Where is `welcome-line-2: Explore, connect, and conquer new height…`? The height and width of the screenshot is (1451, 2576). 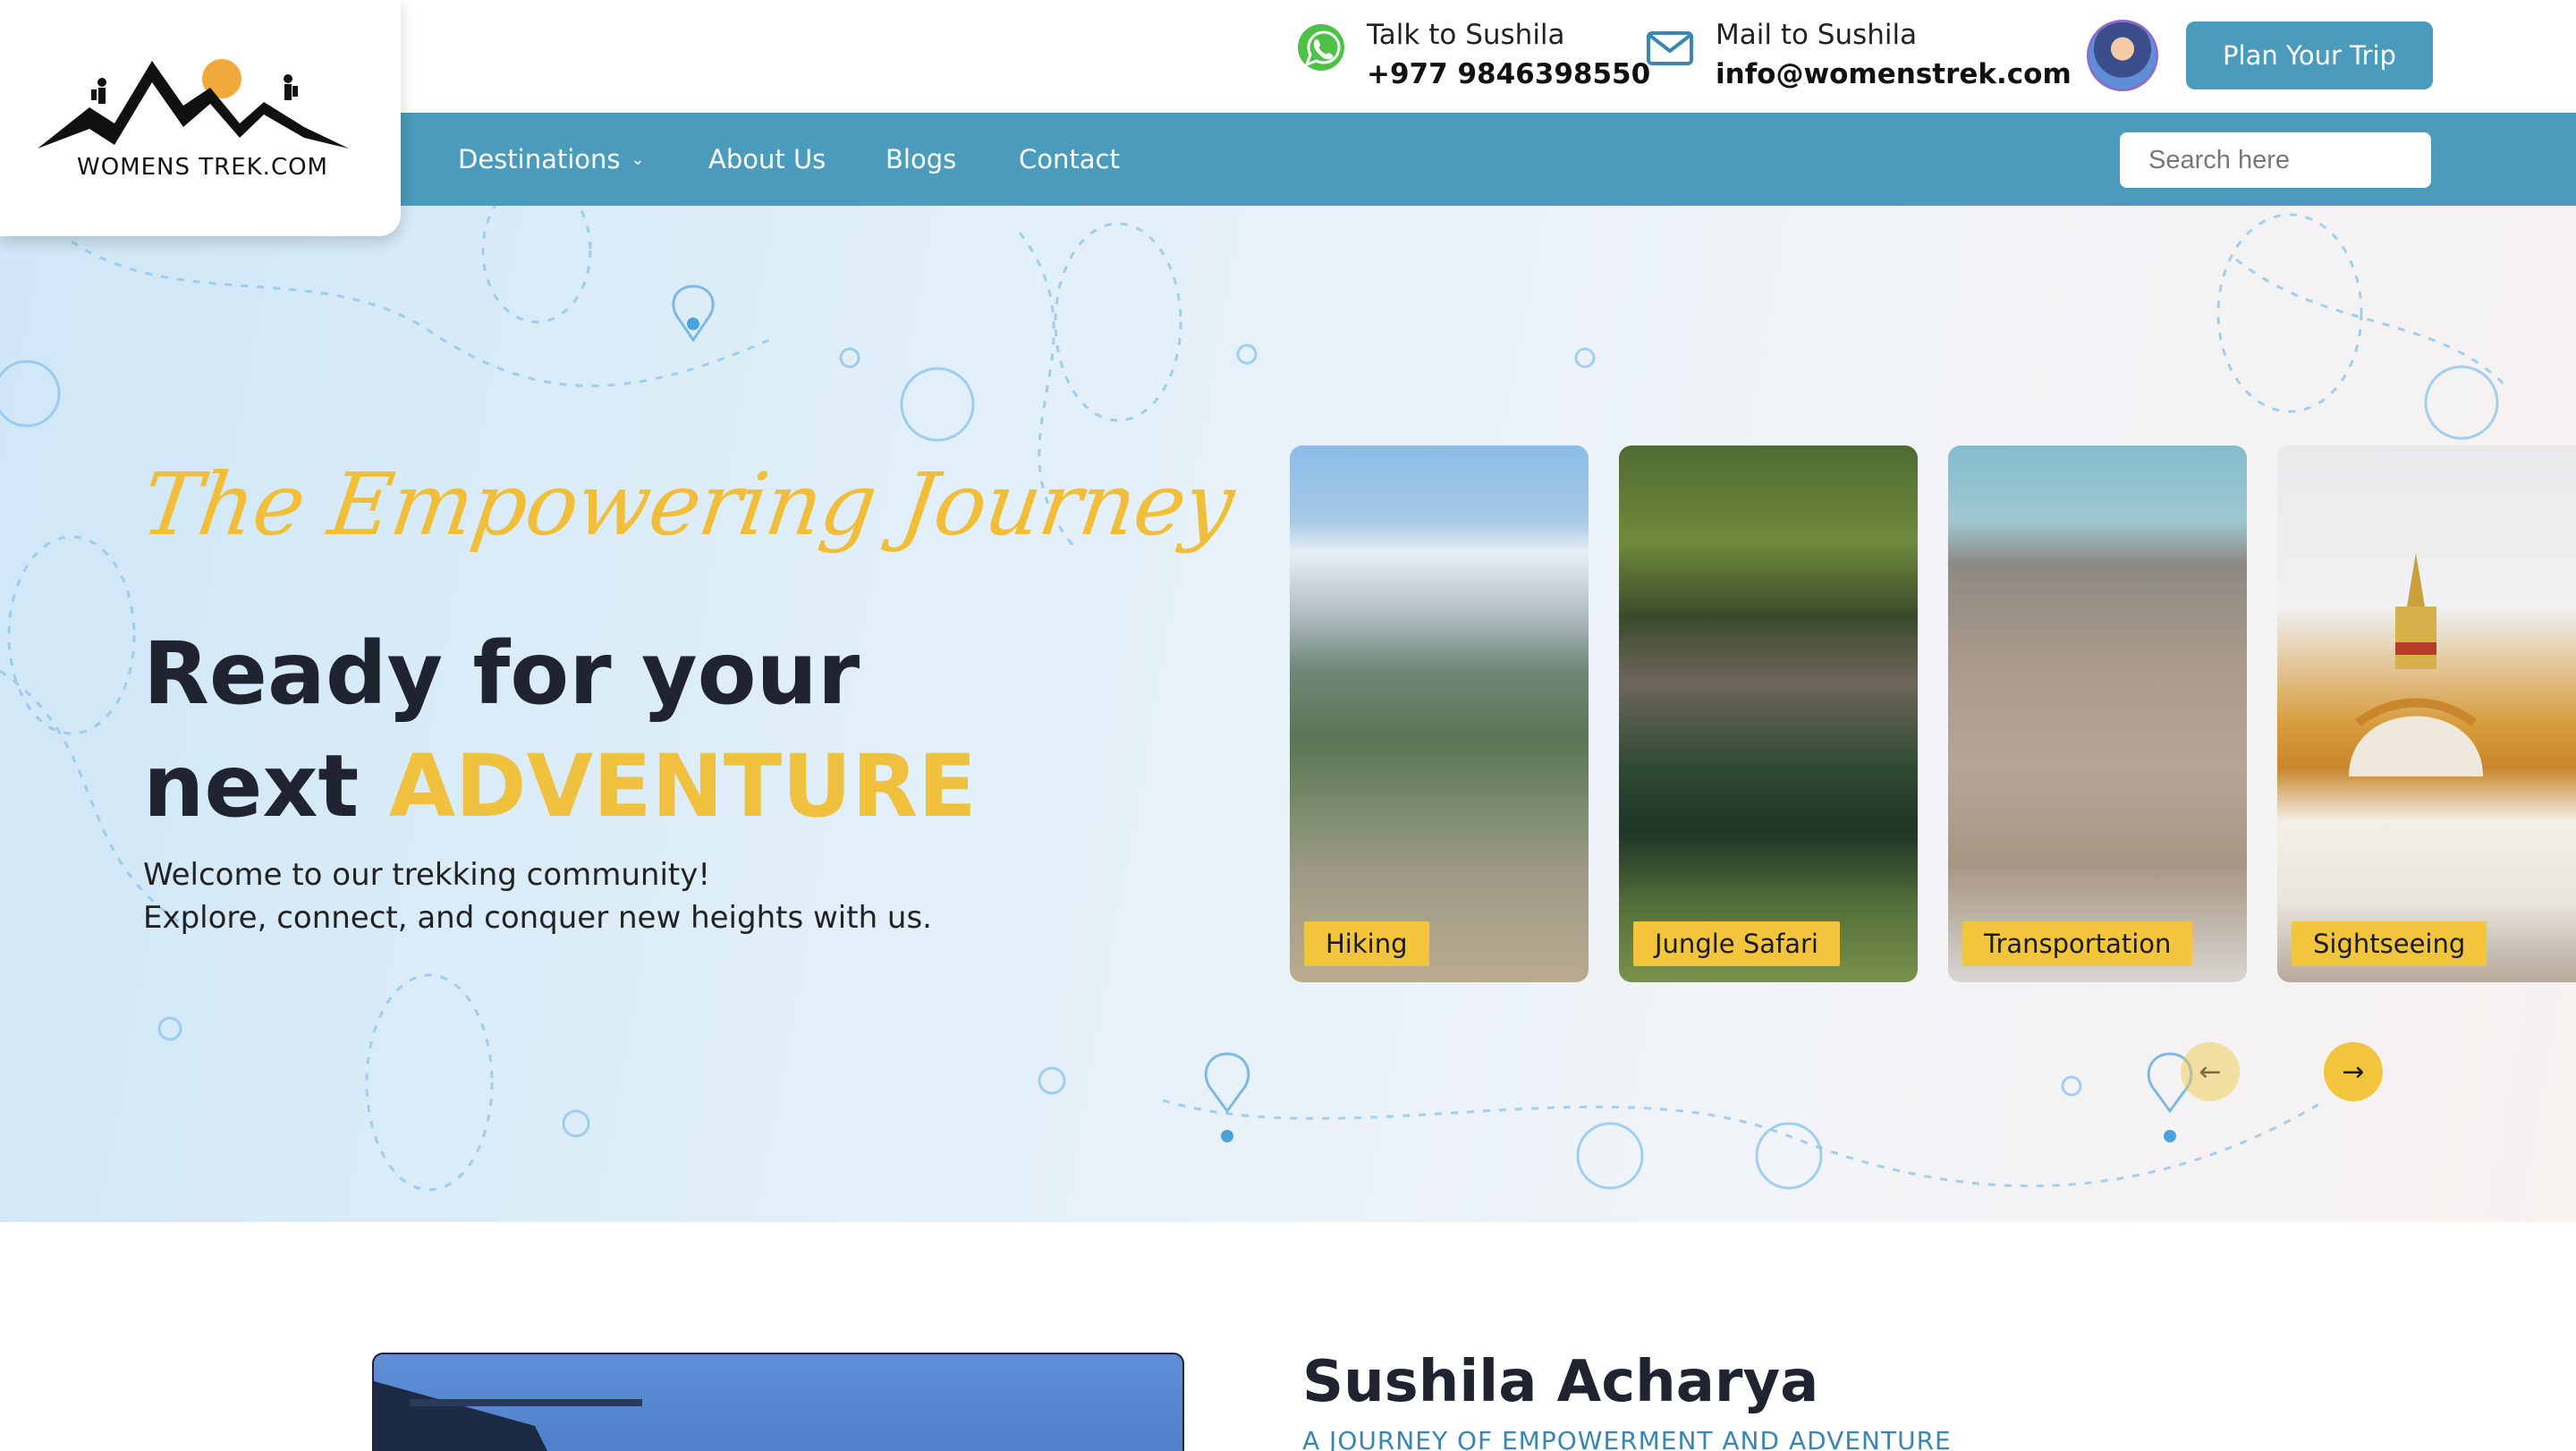 welcome-line-2: Explore, connect, and conquer new height… is located at coordinates (537, 918).